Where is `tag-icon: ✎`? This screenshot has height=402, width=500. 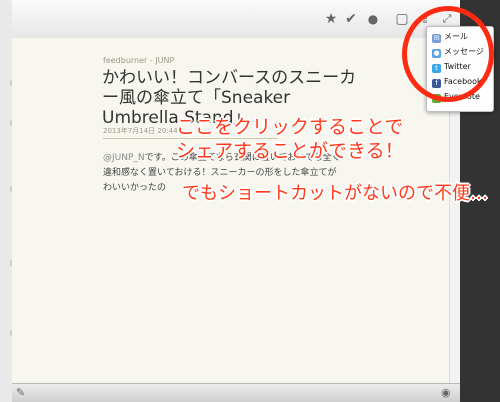 tag-icon: ✎ is located at coordinates (20, 392).